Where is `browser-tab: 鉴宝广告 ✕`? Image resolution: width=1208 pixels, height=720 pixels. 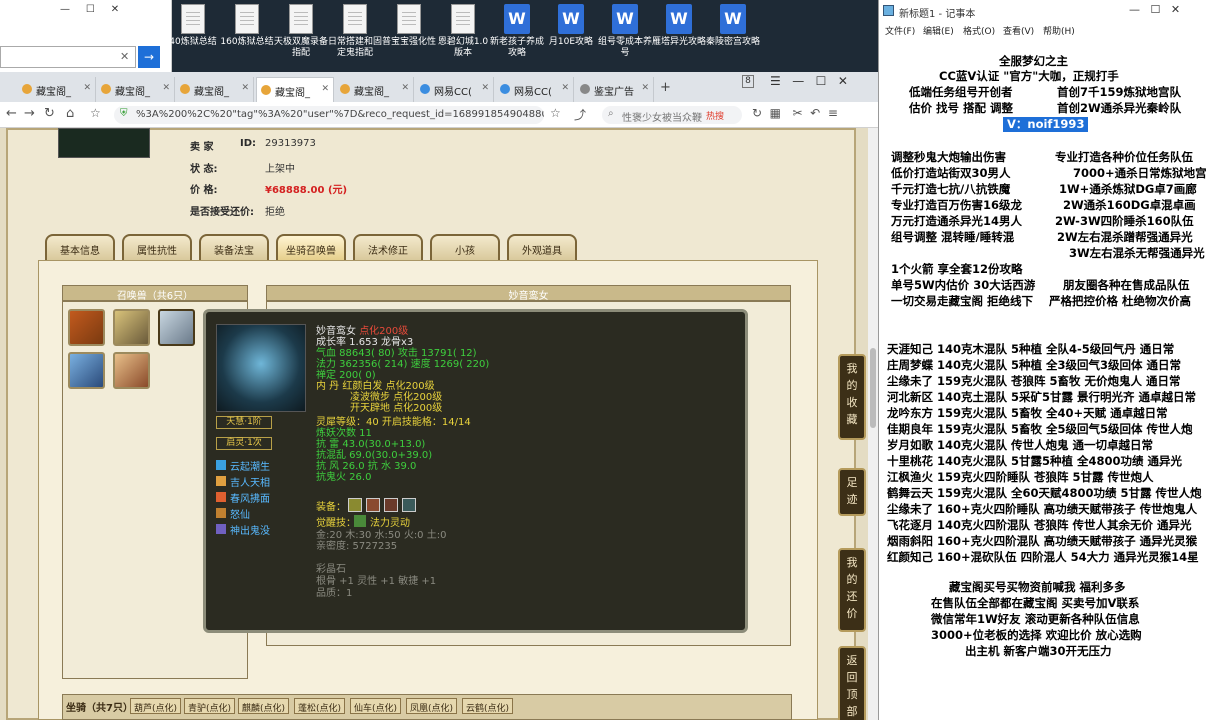 browser-tab: 鉴宝广告 ✕ is located at coordinates (615, 89).